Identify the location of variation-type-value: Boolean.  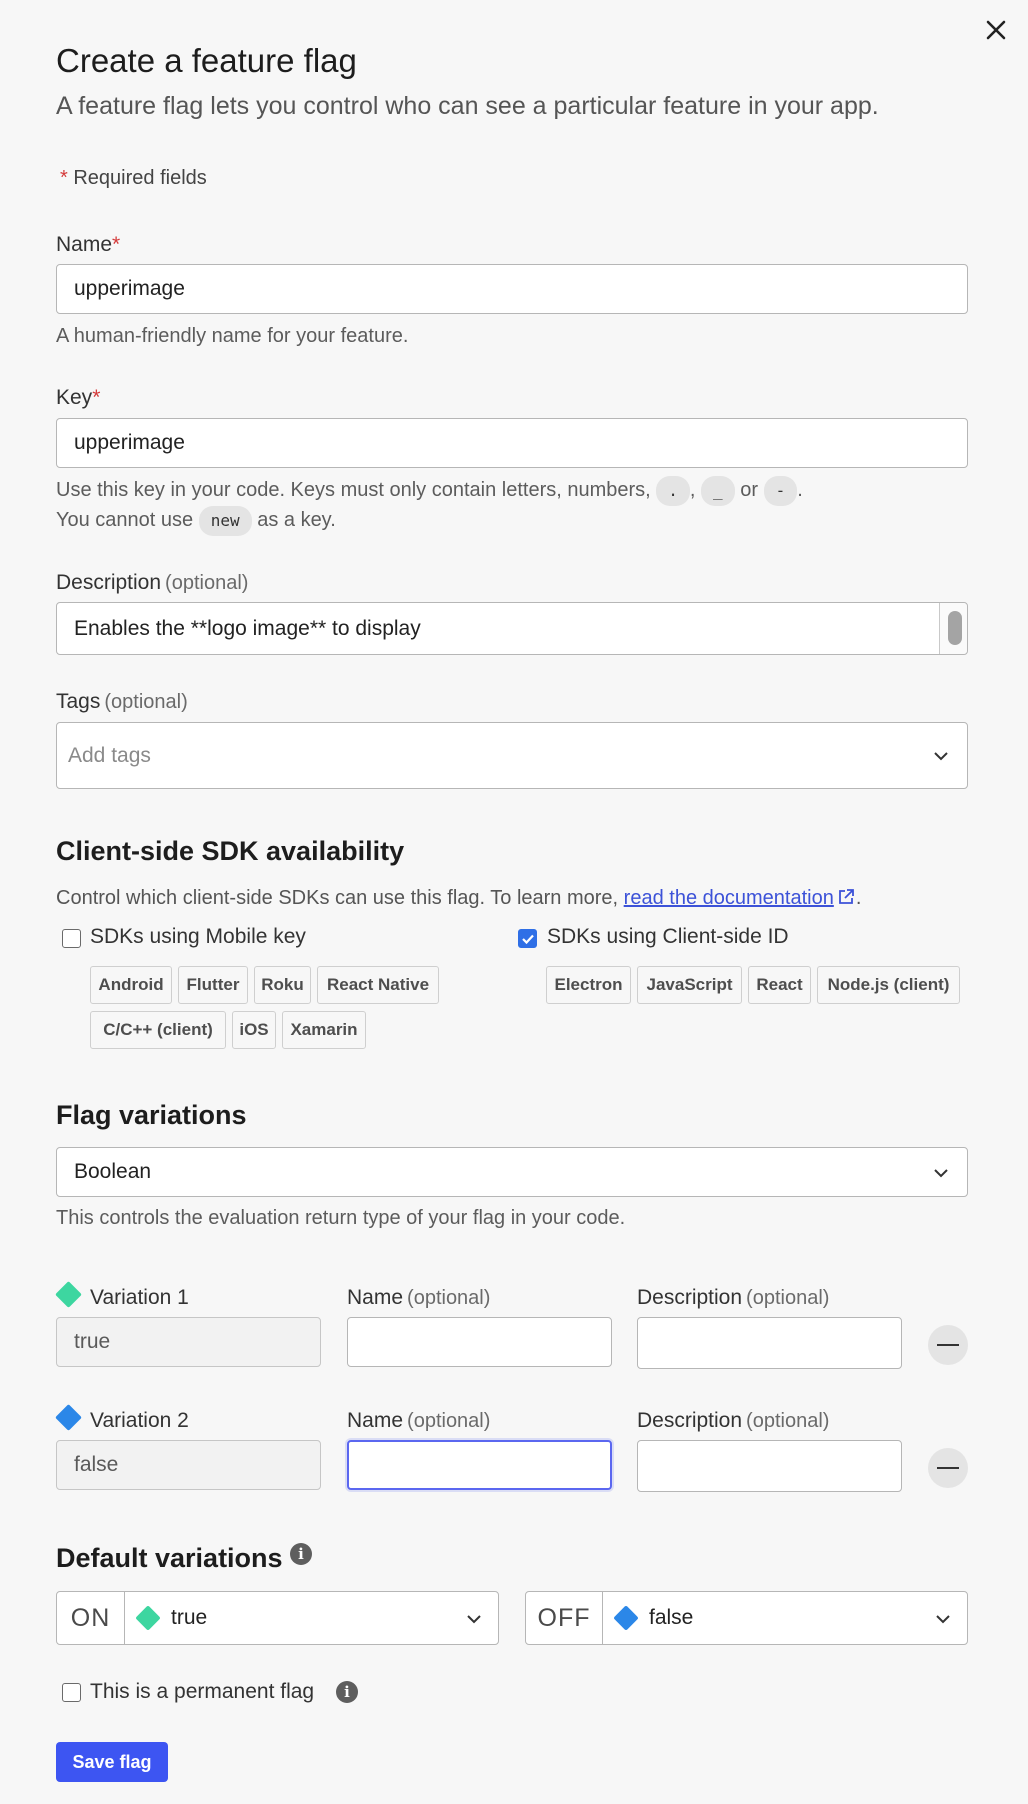
(113, 1171).